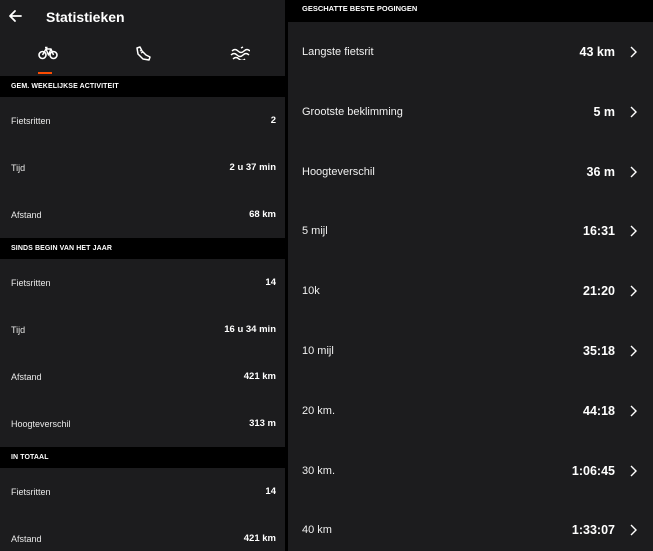 The image size is (653, 551). I want to click on effort-value: 43 km, so click(597, 52).